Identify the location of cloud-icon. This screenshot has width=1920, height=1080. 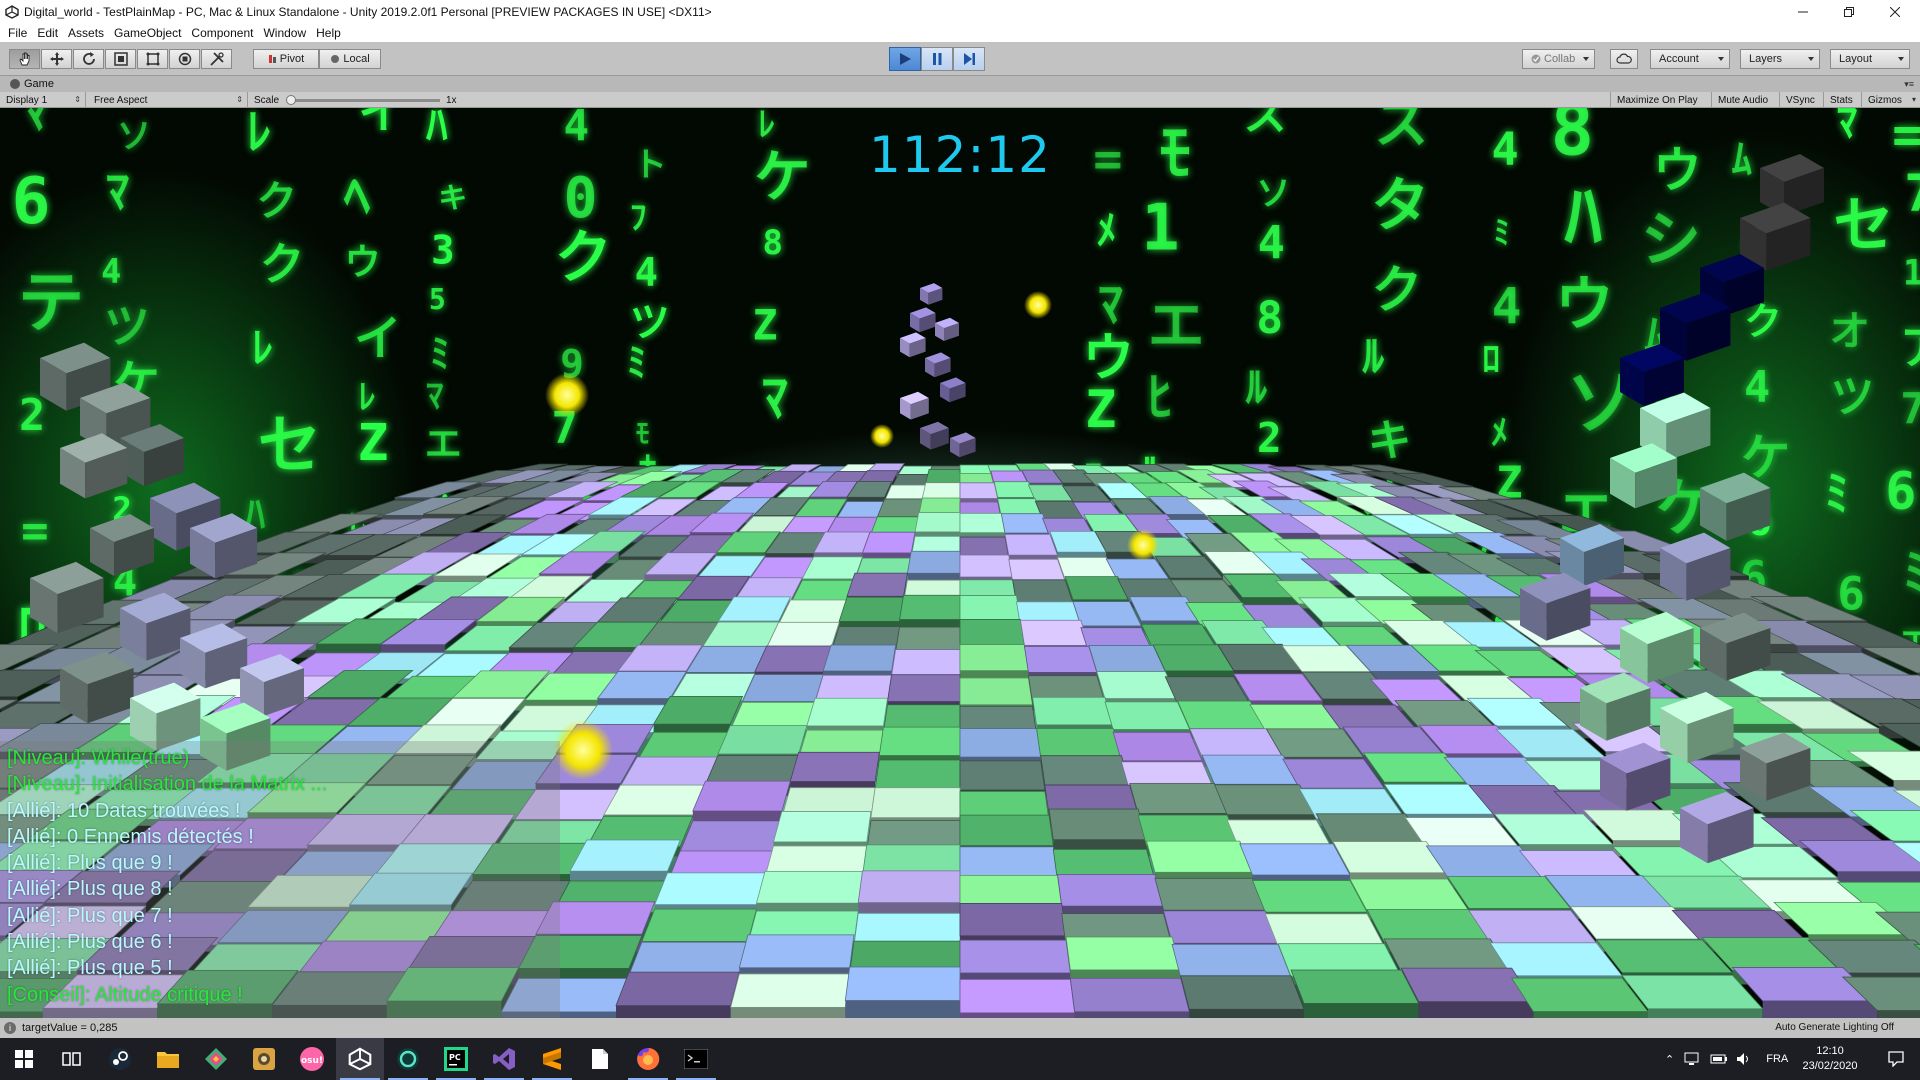
(1624, 58).